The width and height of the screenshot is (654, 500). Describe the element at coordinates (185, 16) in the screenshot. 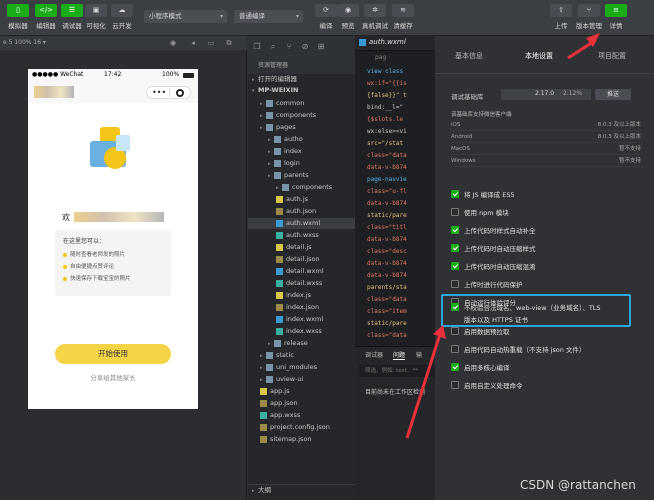

I see `mode-select: 小程序模式 ▾` at that location.